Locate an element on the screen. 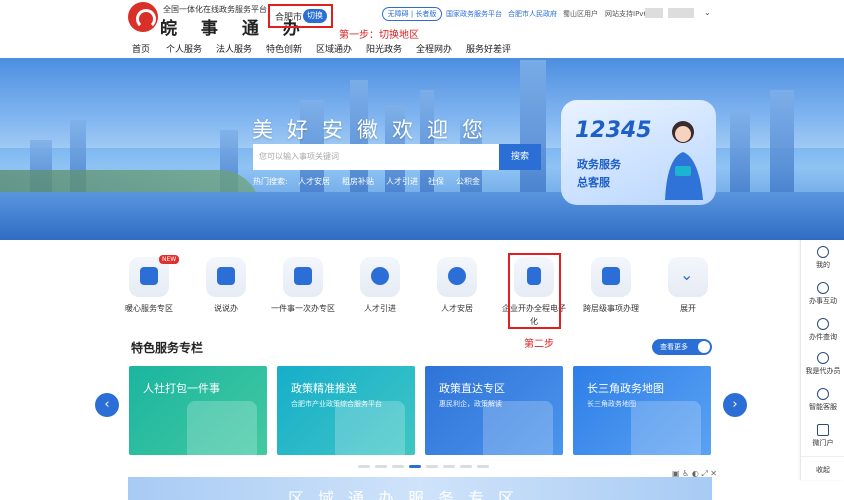 The image size is (844, 500). hot-search-word: 租房补贴 is located at coordinates (358, 181).